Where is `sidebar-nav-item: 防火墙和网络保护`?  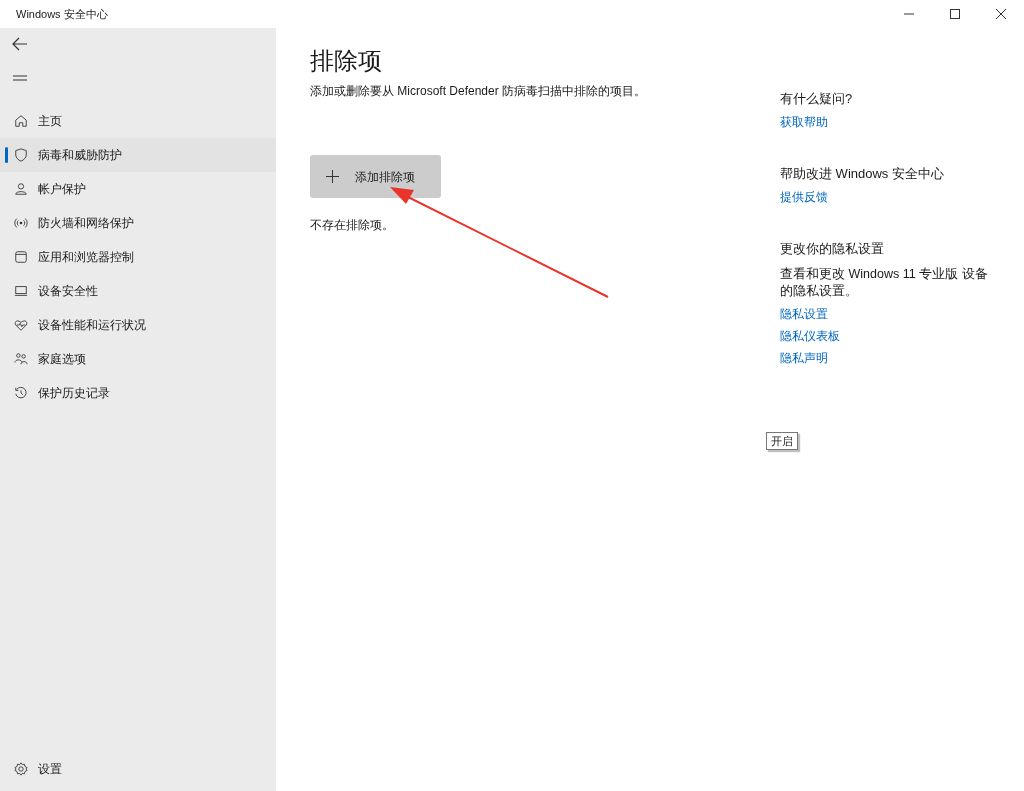
sidebar-nav-item: 防火墙和网络保护 is located at coordinates (138, 223).